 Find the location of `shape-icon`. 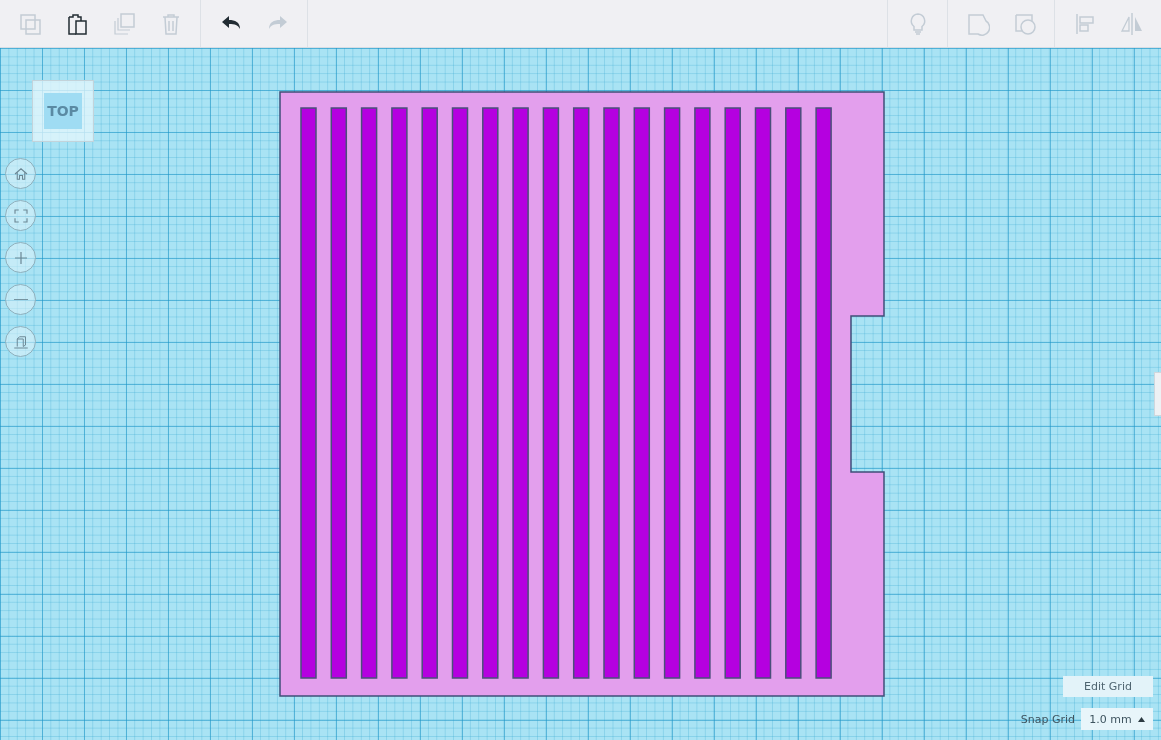

shape-icon is located at coordinates (977, 23).